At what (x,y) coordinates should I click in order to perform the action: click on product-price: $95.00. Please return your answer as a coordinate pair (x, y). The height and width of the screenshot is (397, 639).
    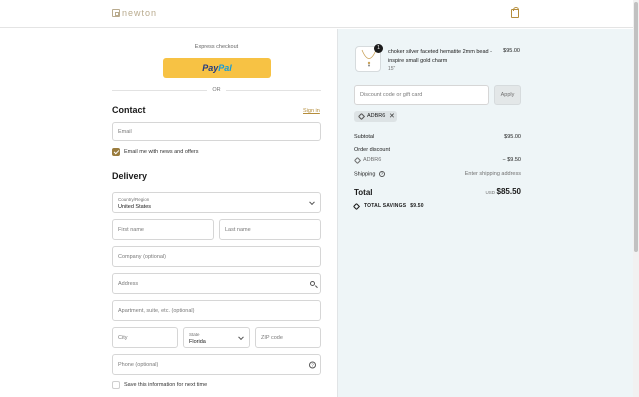
    Looking at the image, I should click on (511, 51).